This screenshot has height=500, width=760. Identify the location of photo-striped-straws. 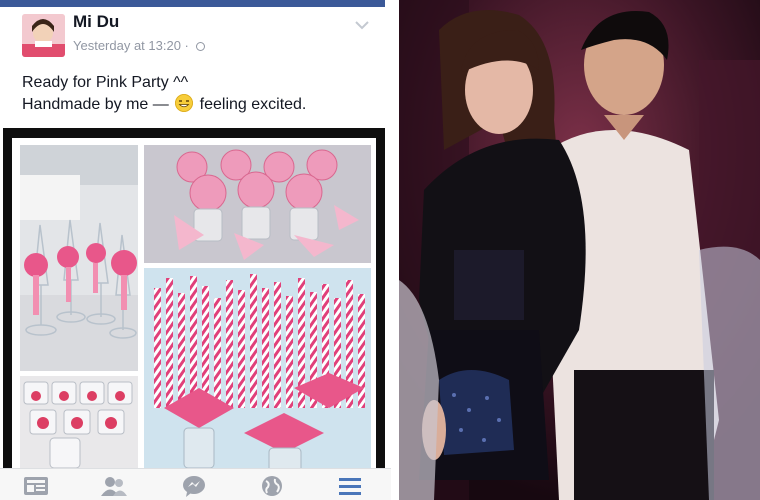
(257, 370).